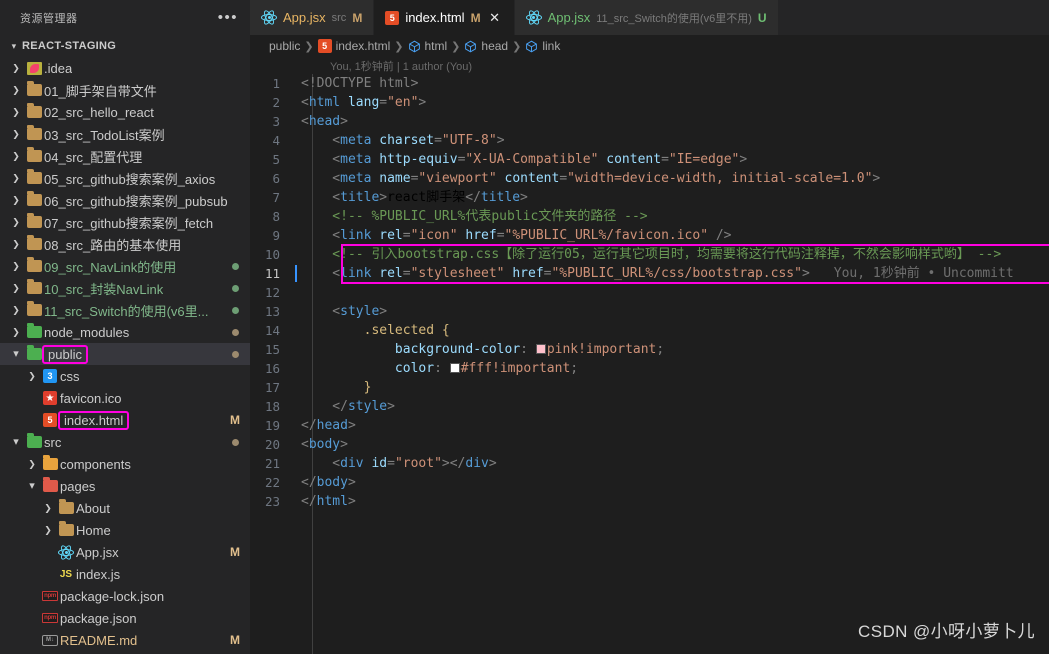 The height and width of the screenshot is (654, 1049). What do you see at coordinates (125, 156) in the screenshot?
I see `tree-item-04_src_: ❯ 04_src_配置代理` at bounding box center [125, 156].